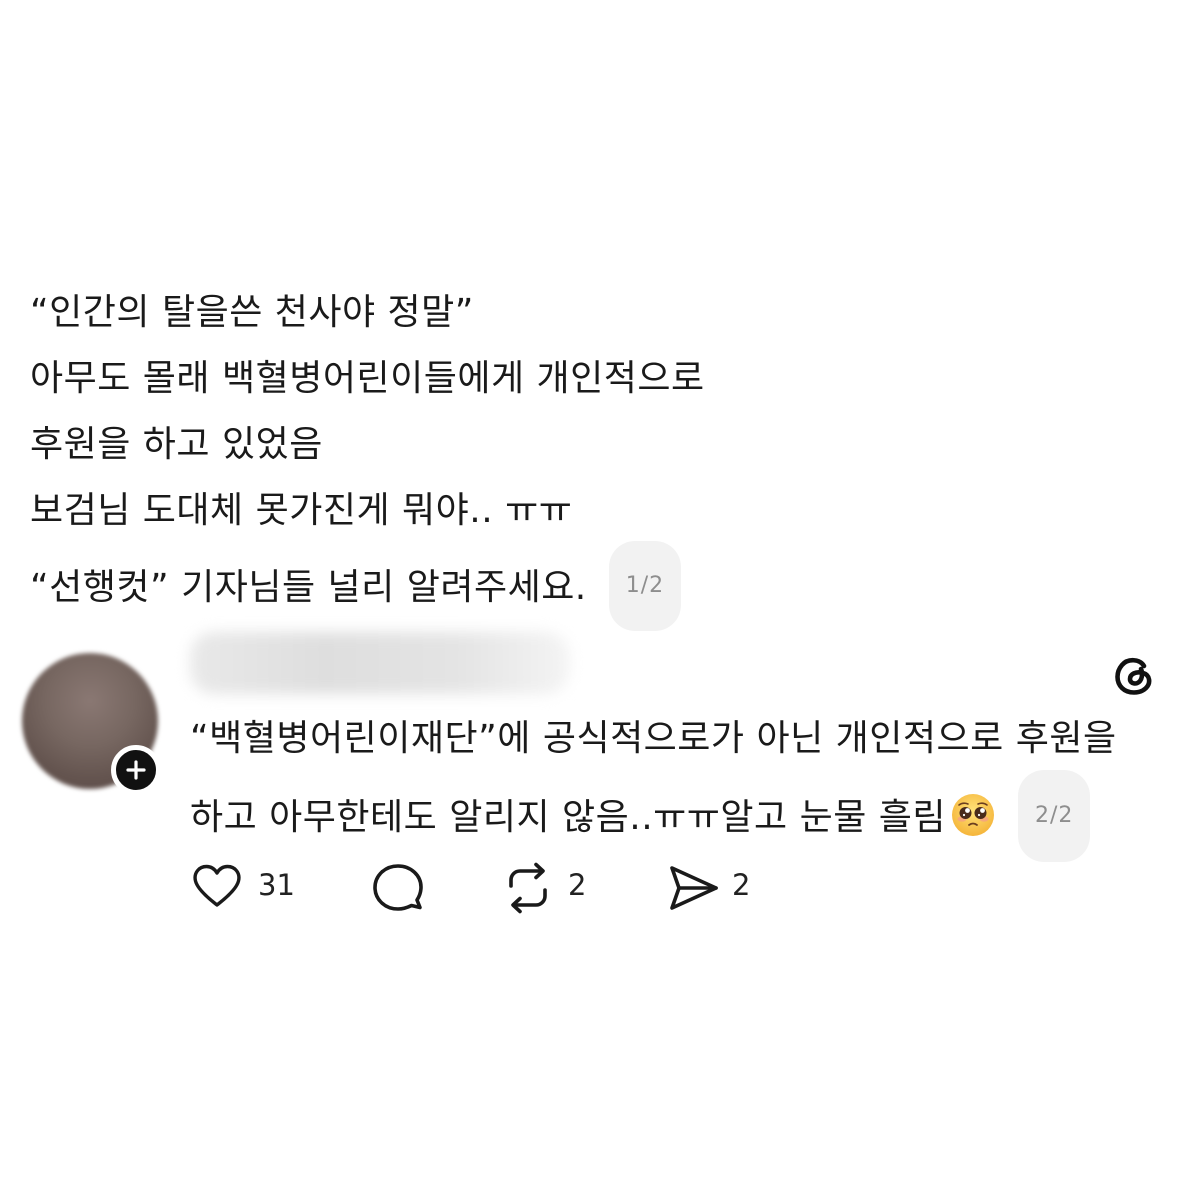 This screenshot has width=1200, height=1200. I want to click on reply-button, so click(398, 886).